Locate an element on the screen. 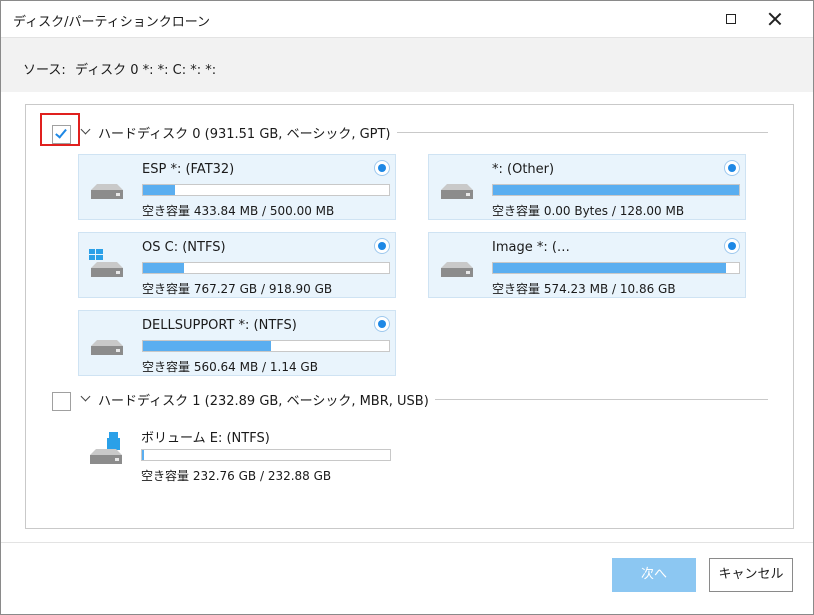 This screenshot has width=814, height=615. disk-0-checkbox is located at coordinates (61, 134).